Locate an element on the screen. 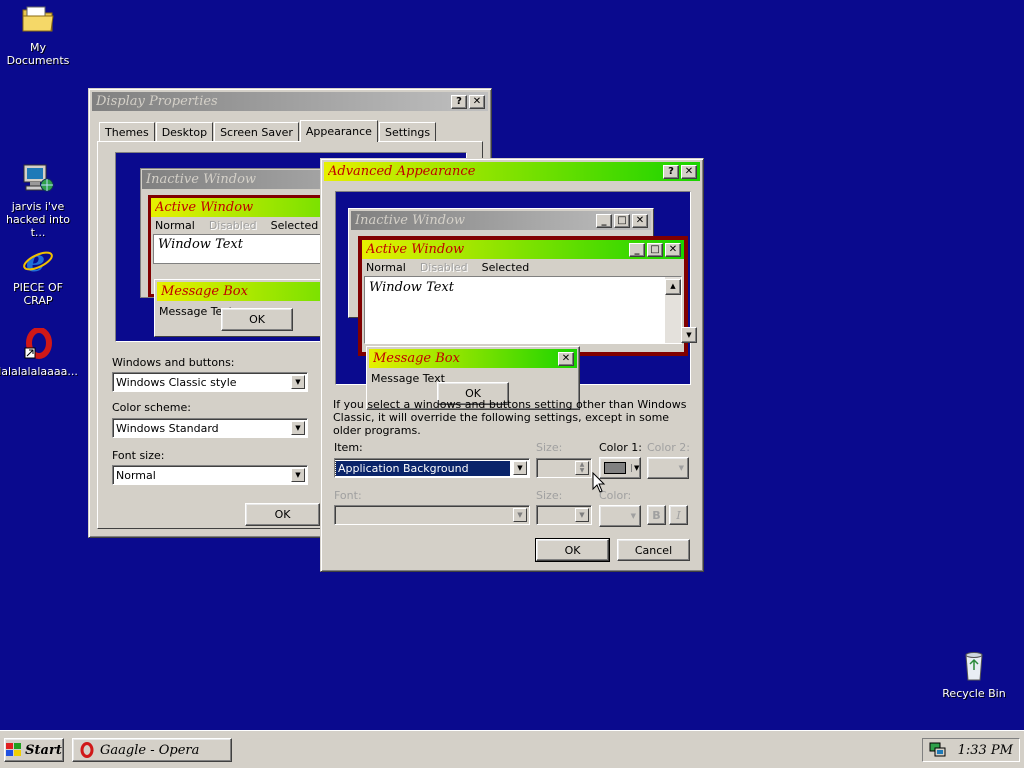 The height and width of the screenshot is (768, 1024). font-size-label: Size: is located at coordinates (549, 495).